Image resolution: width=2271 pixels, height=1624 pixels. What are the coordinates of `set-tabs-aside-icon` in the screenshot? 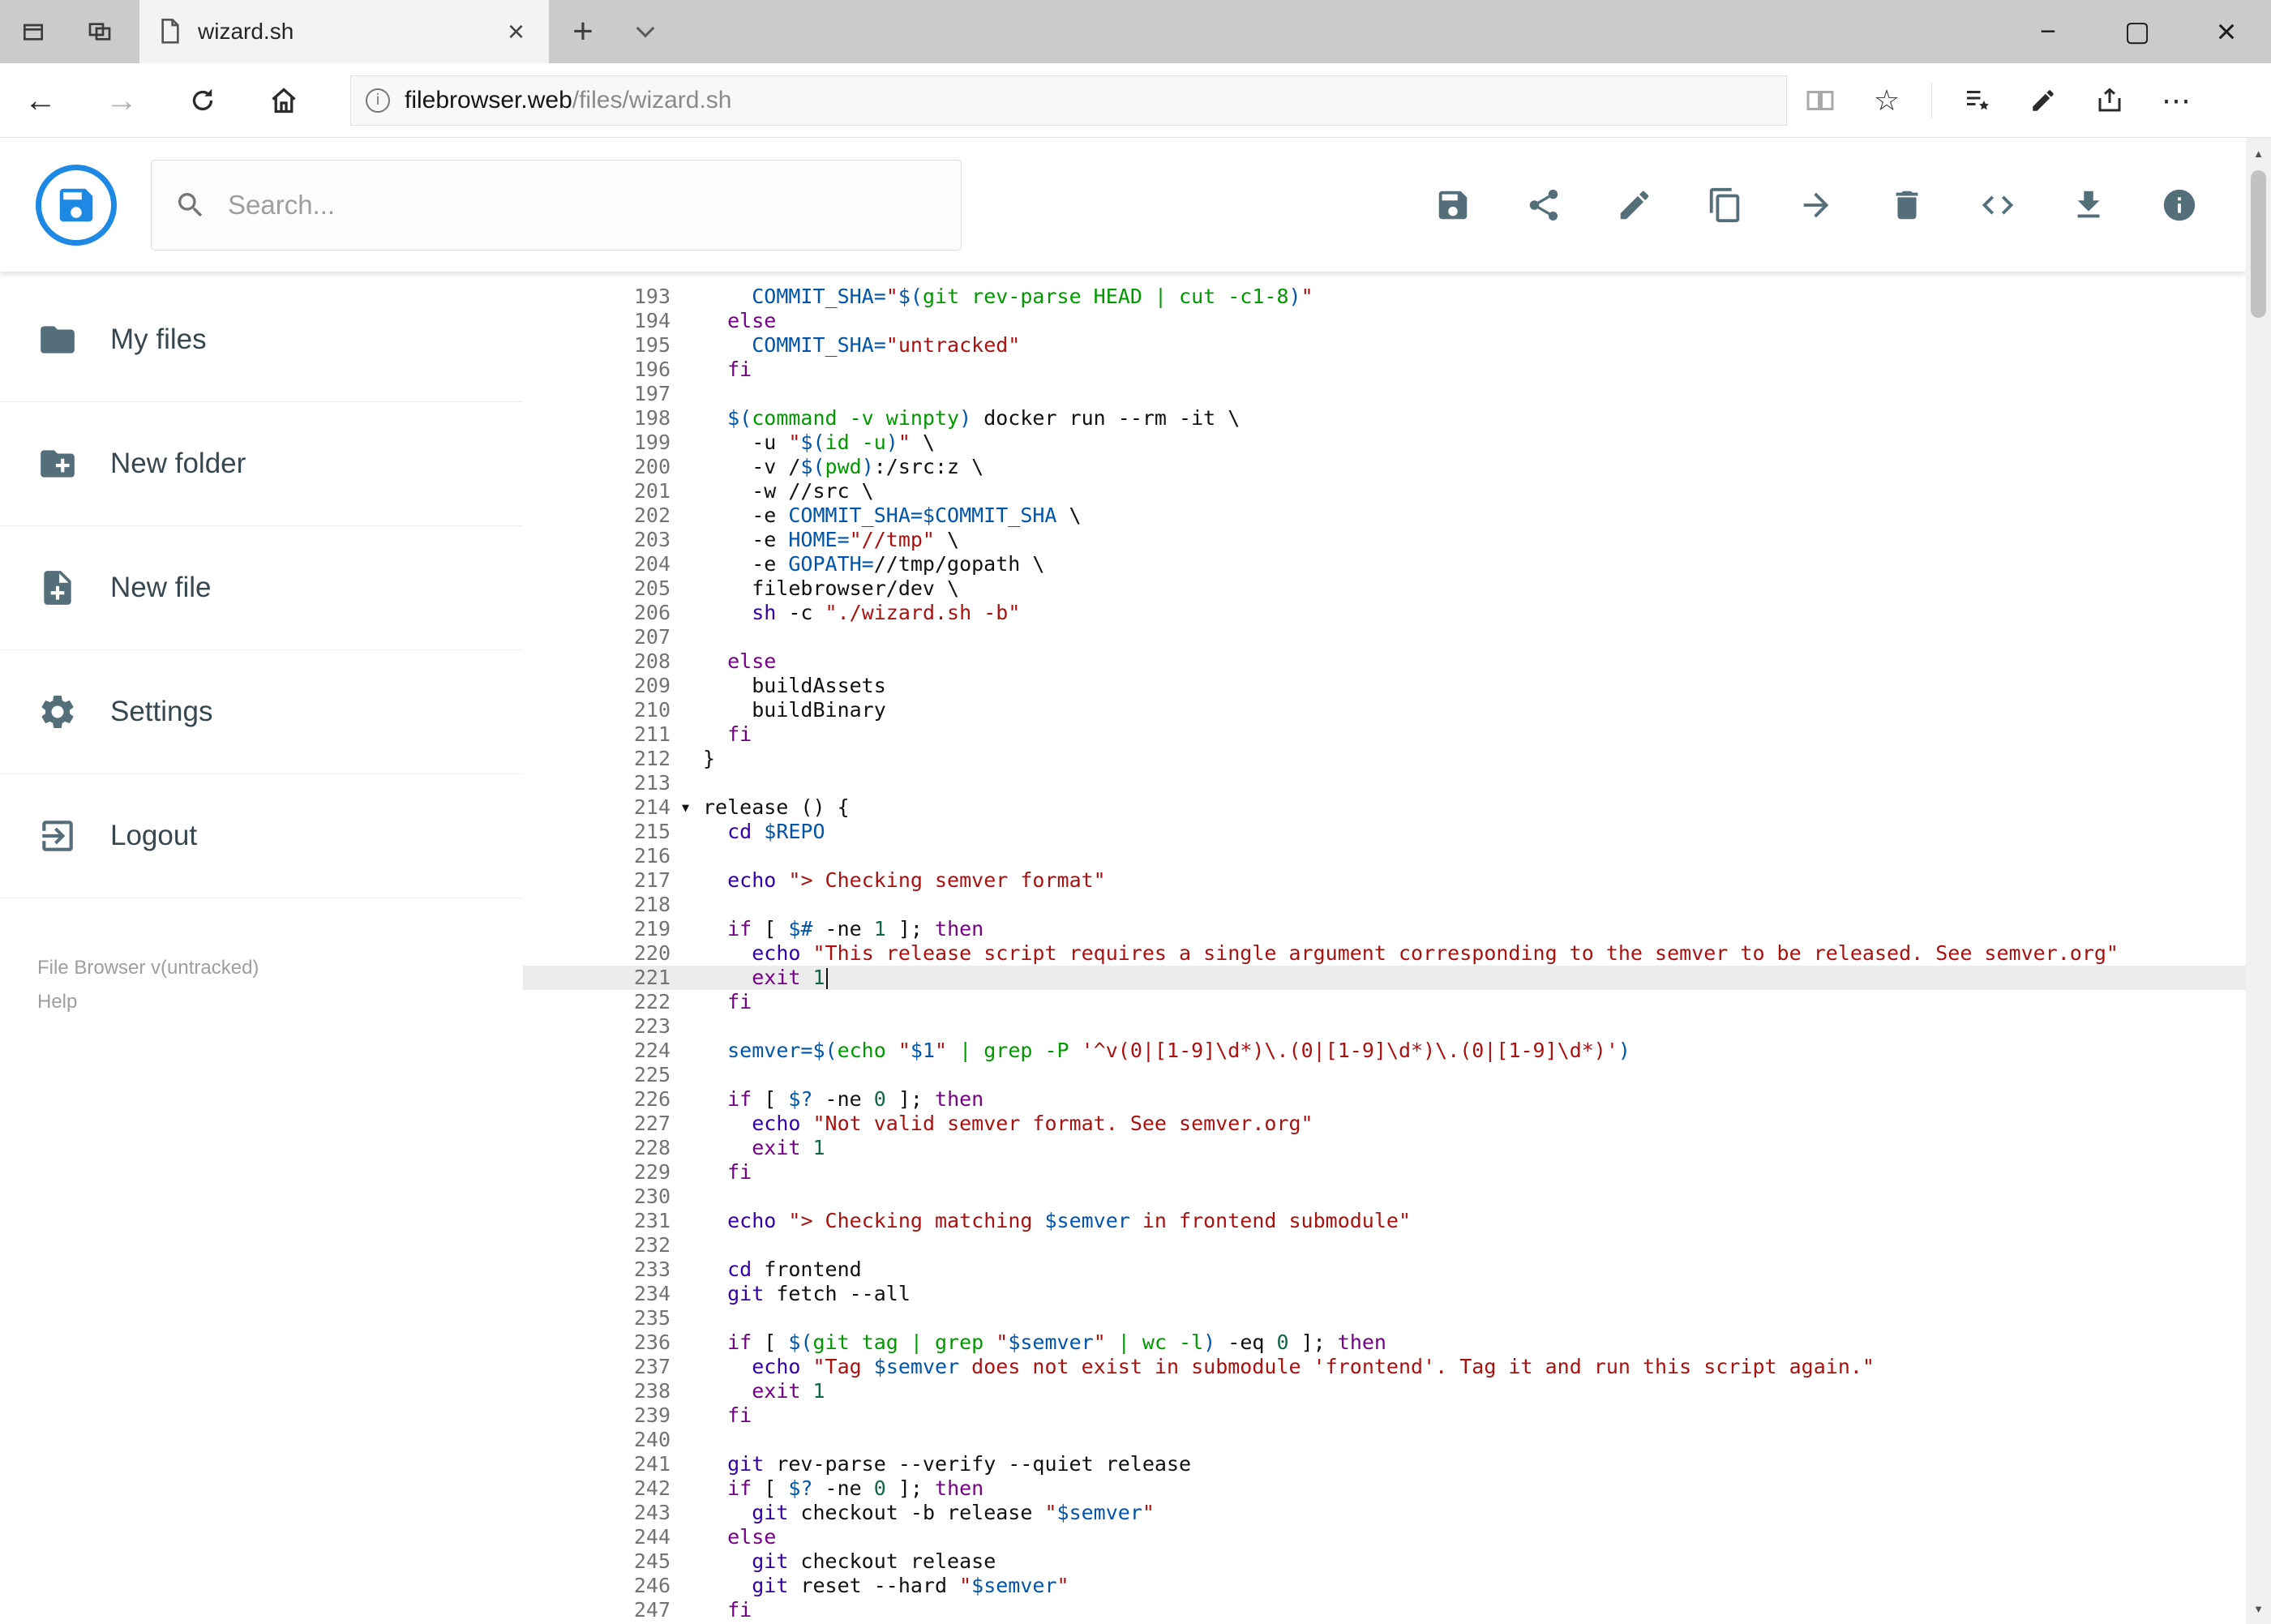 It's located at (33, 32).